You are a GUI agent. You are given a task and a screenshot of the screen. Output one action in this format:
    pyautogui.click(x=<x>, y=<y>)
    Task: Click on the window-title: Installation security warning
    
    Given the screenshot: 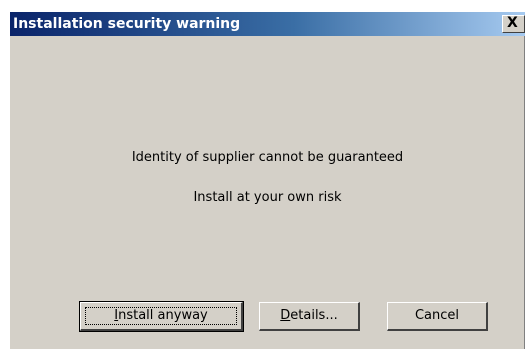 What is the action you would take?
    pyautogui.click(x=127, y=24)
    